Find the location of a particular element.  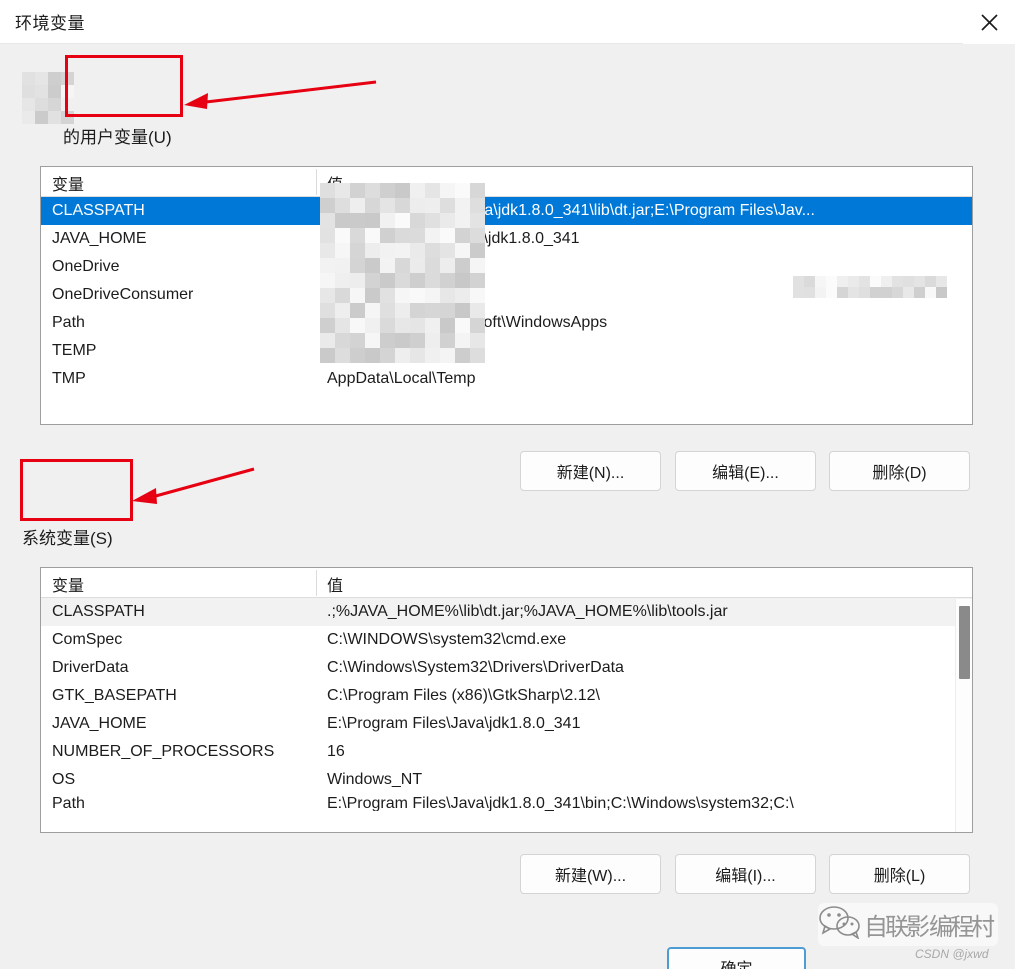

watermark-badge: 自联影 编程村 is located at coordinates (908, 924).